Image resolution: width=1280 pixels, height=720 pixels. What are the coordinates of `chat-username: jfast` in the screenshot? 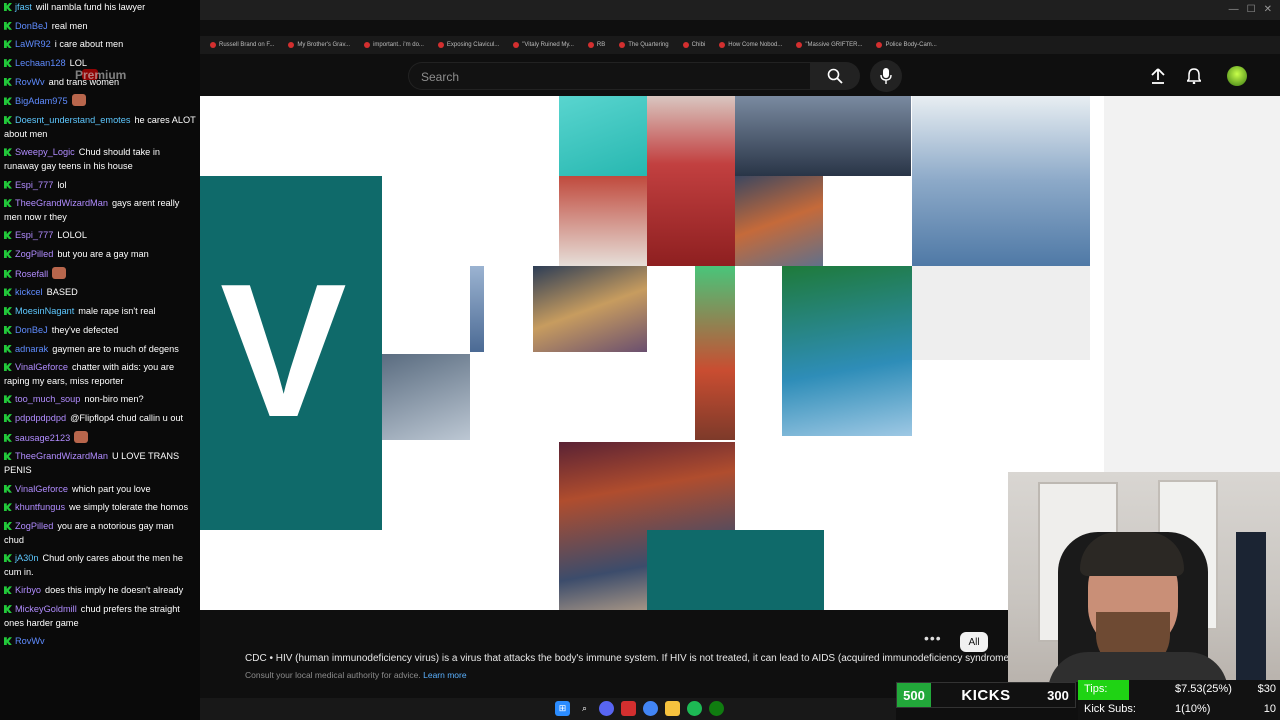 It's located at (23, 7).